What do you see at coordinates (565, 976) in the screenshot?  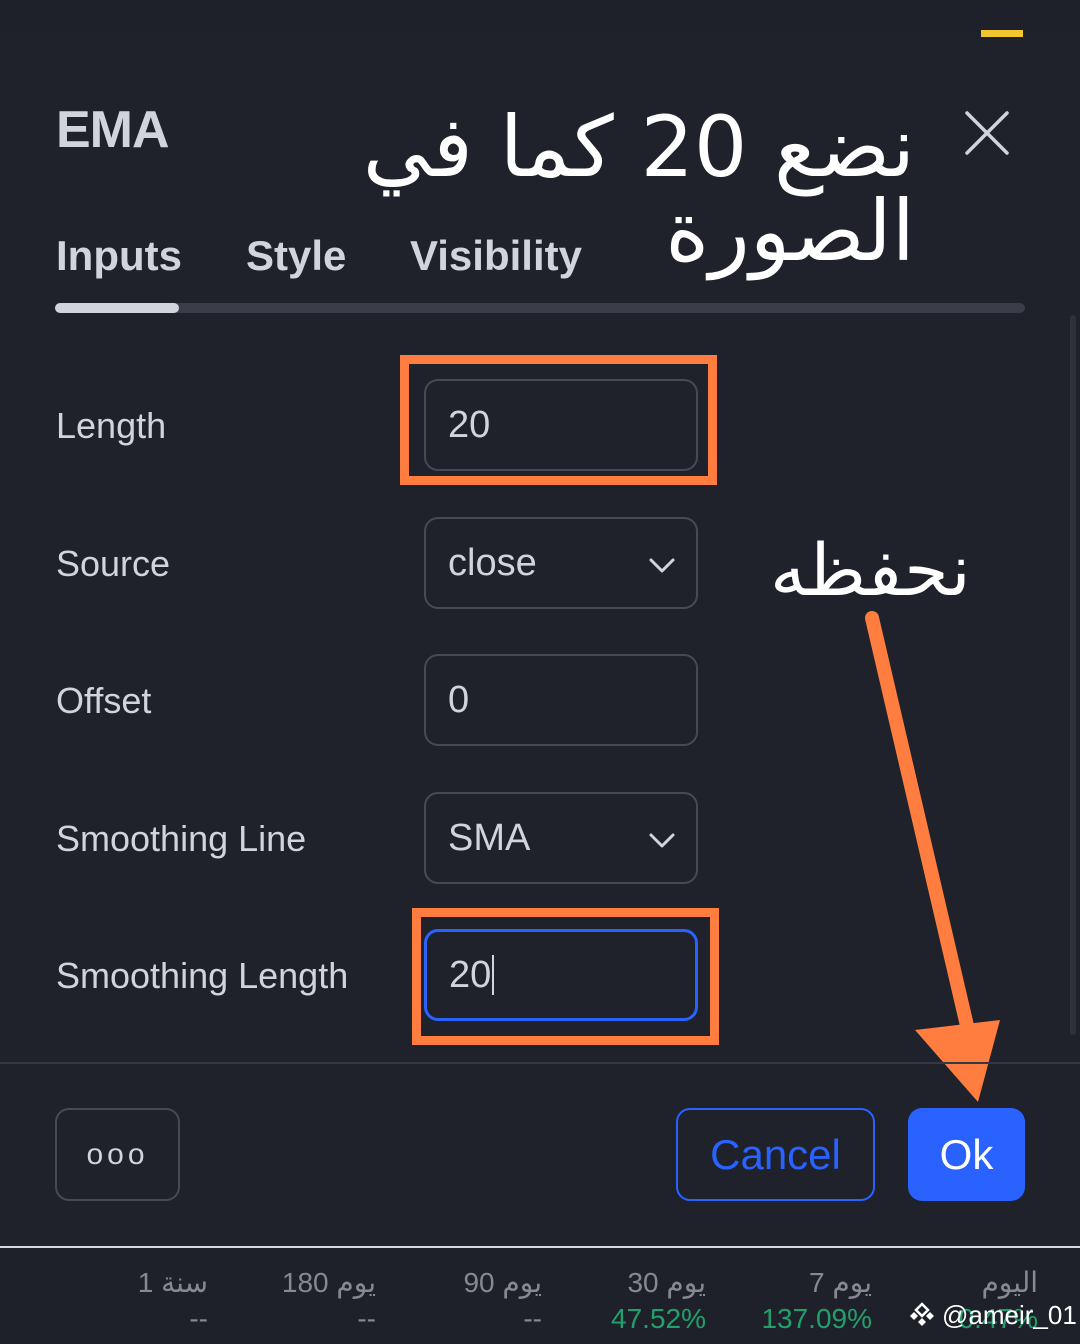 I see `annotation-highlight-smoothing-length` at bounding box center [565, 976].